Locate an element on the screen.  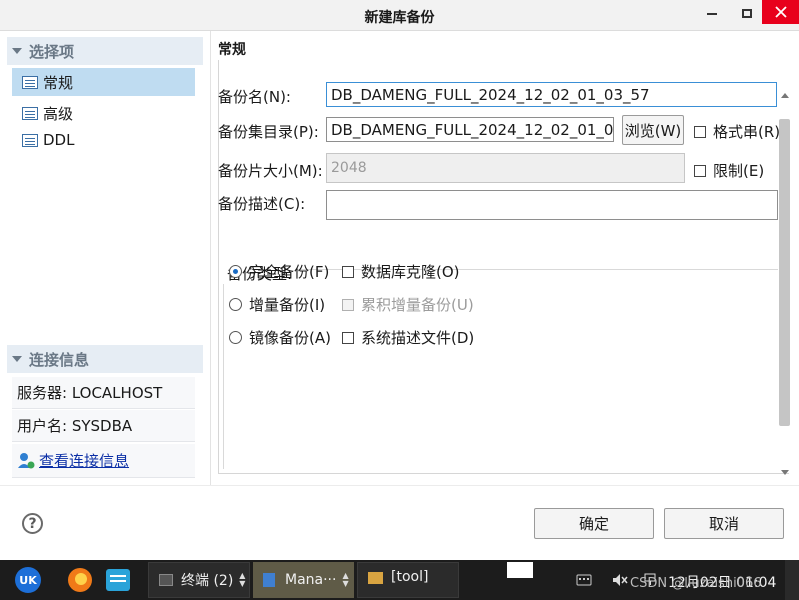
svg-text: UK is located at coordinates (28, 580).